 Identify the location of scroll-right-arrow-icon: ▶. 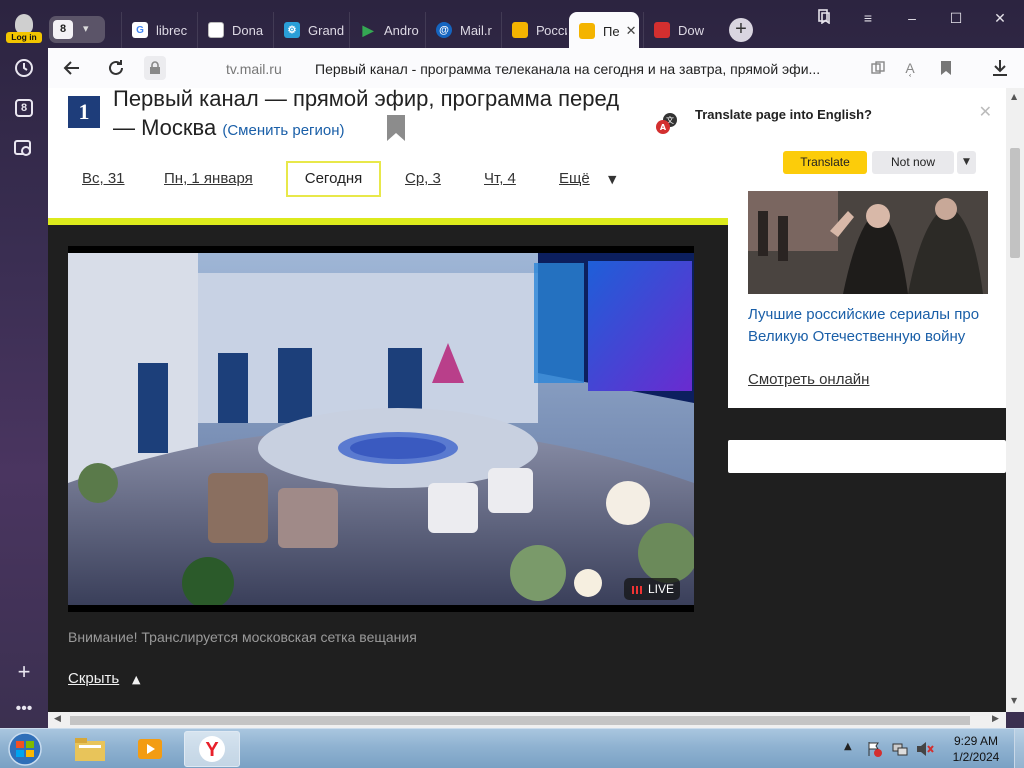
(995, 719).